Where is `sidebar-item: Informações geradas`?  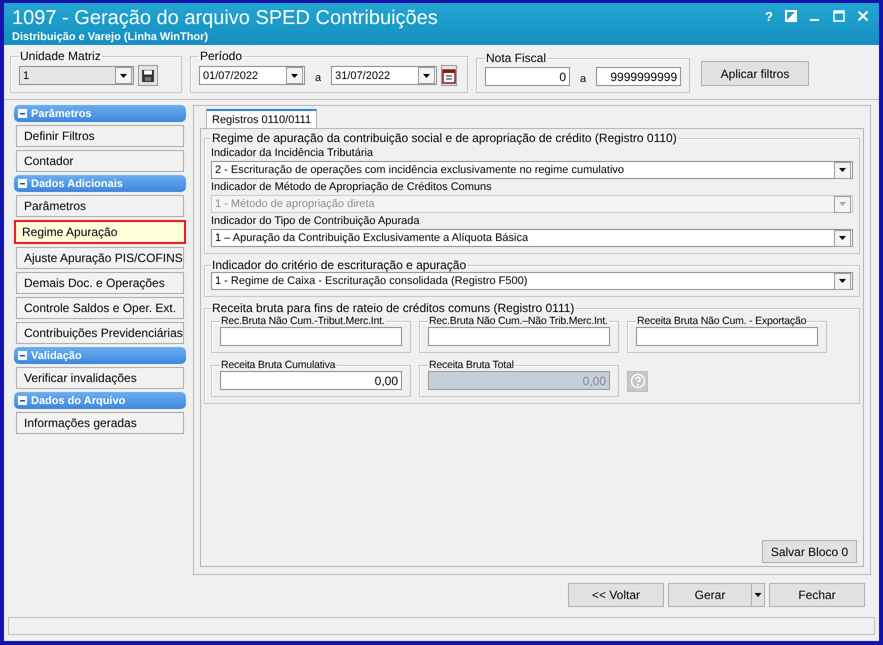
sidebar-item: Informações geradas is located at coordinates (100, 423).